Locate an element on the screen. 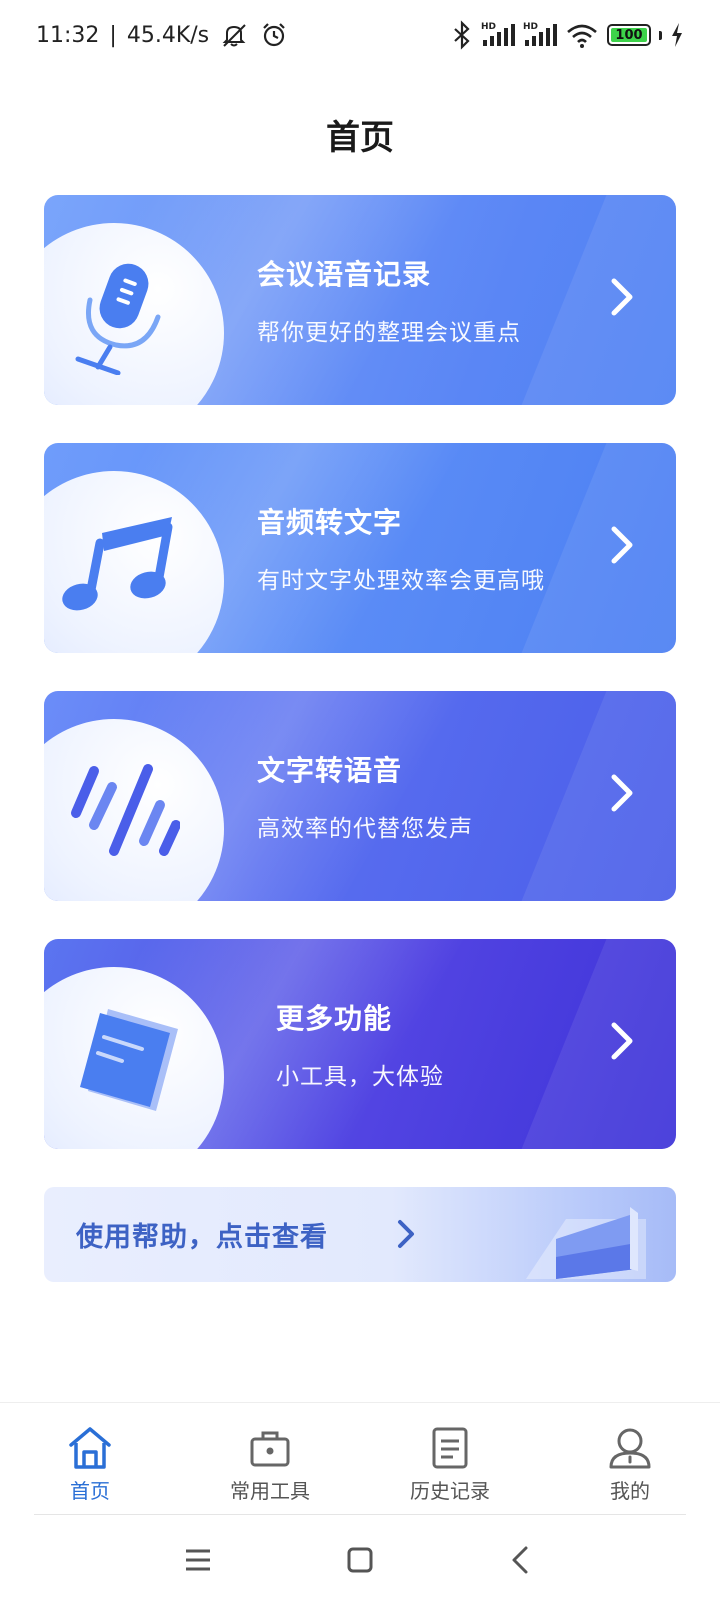 This screenshot has height=1600, width=720. status-left: 11:32 | 45.4K/s is located at coordinates (162, 35).